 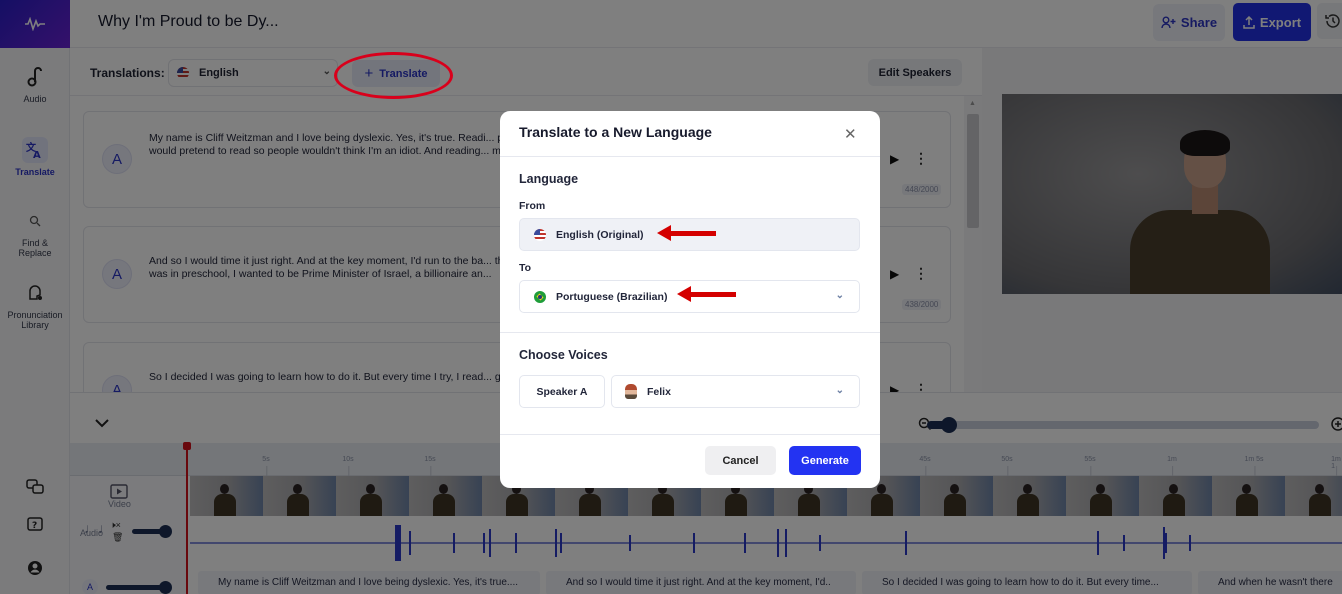 What do you see at coordinates (540, 296) in the screenshot?
I see `brazil-flag-icon` at bounding box center [540, 296].